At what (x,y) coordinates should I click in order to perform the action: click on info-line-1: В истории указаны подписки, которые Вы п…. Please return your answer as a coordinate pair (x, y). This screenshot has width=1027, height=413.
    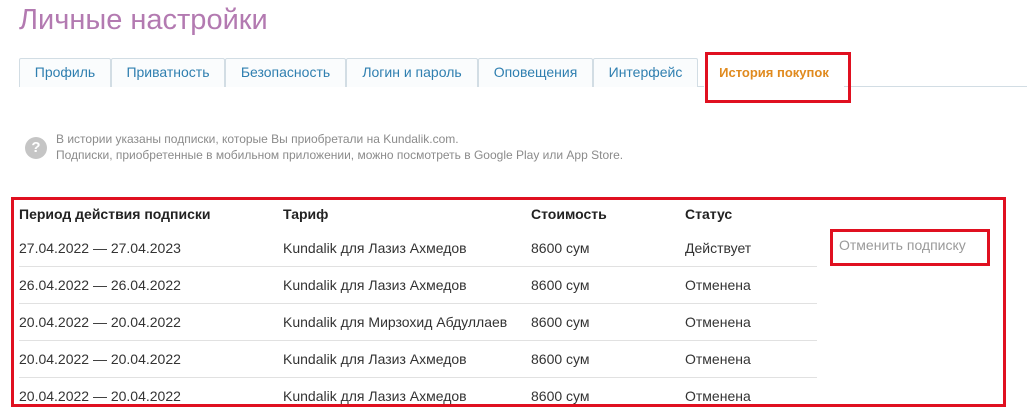
    Looking at the image, I should click on (257, 139).